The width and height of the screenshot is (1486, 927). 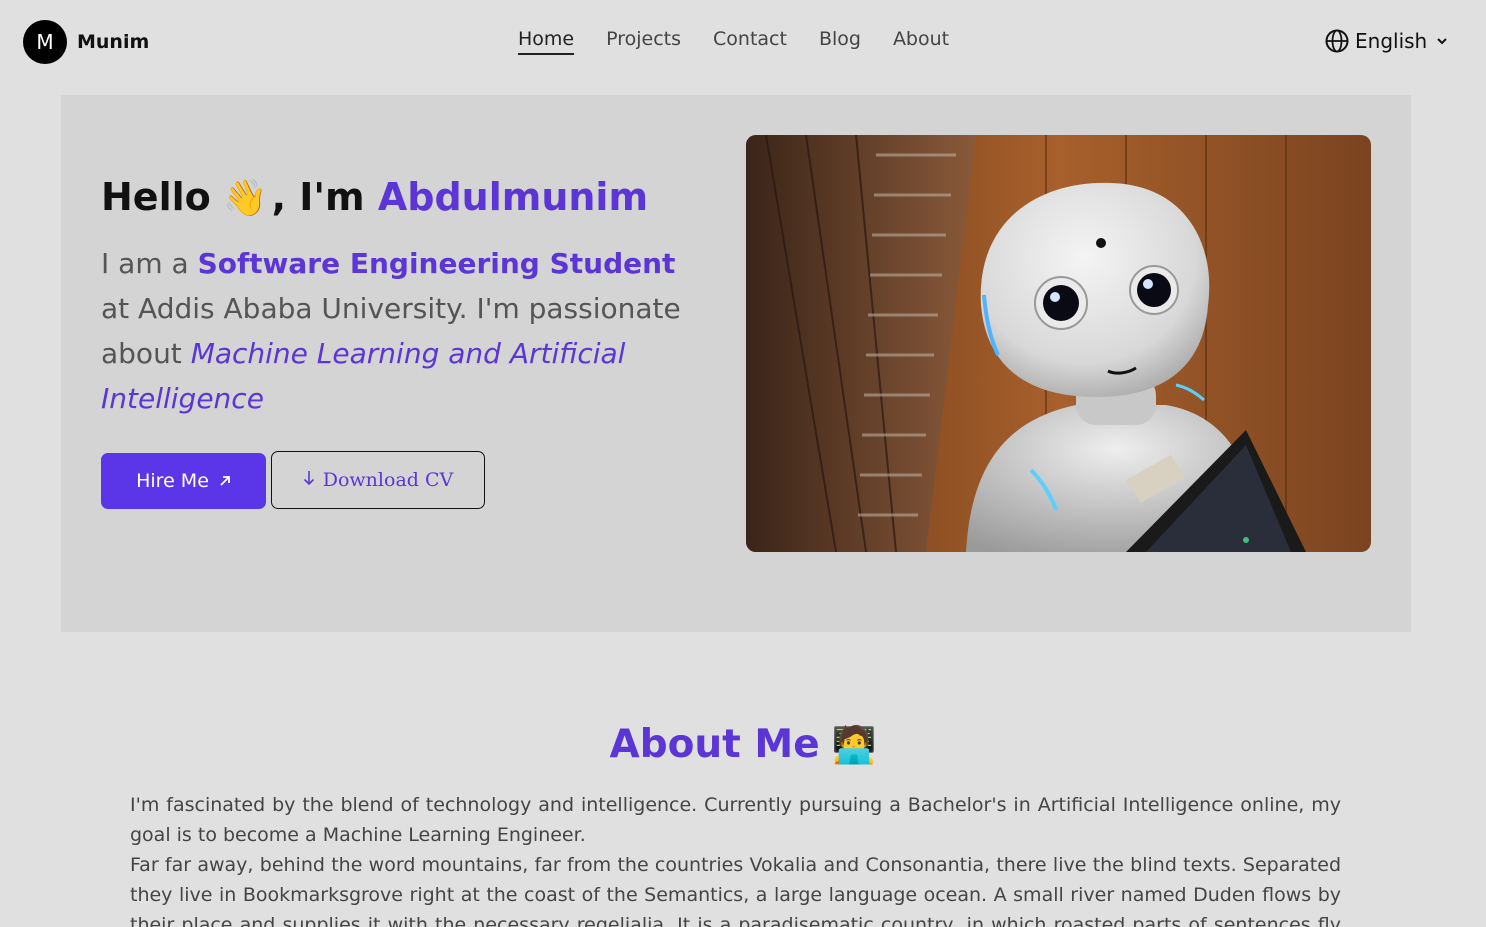 I want to click on nav-link-home: Home, so click(x=546, y=41).